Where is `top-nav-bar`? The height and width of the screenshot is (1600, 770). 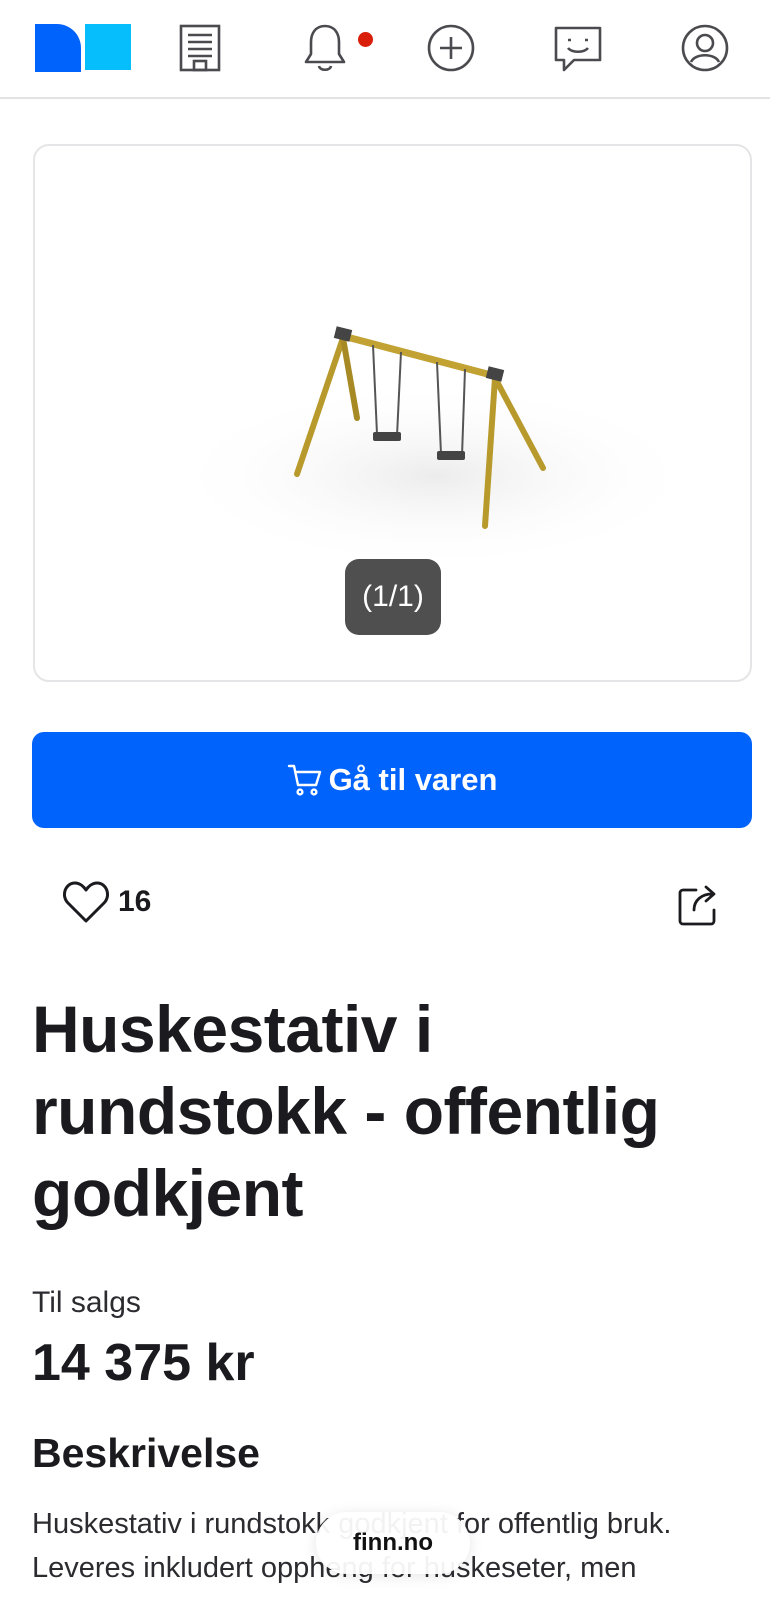
top-nav-bar is located at coordinates (385, 49).